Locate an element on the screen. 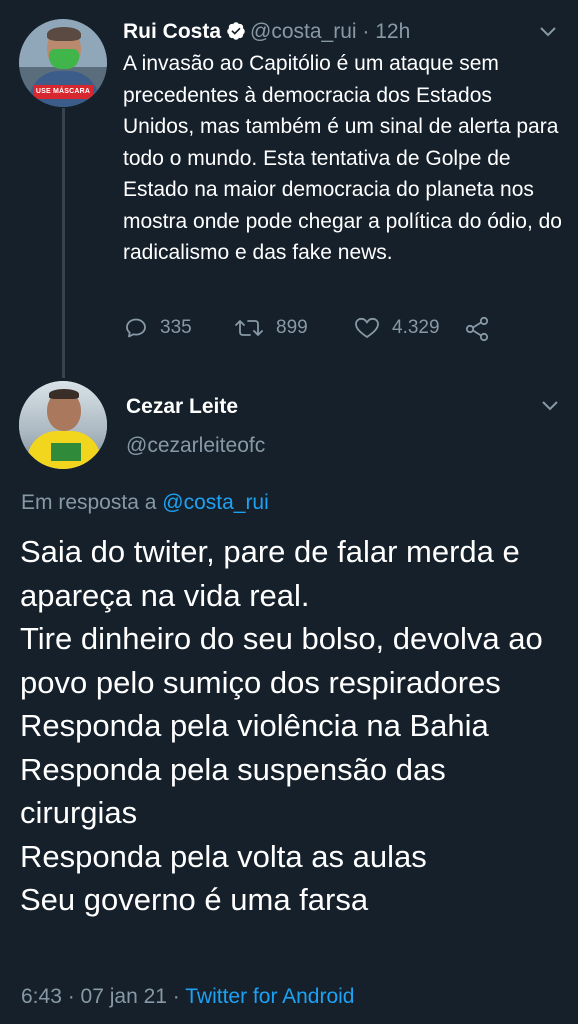 This screenshot has height=1024, width=578. verified-badge-icon is located at coordinates (236, 31).